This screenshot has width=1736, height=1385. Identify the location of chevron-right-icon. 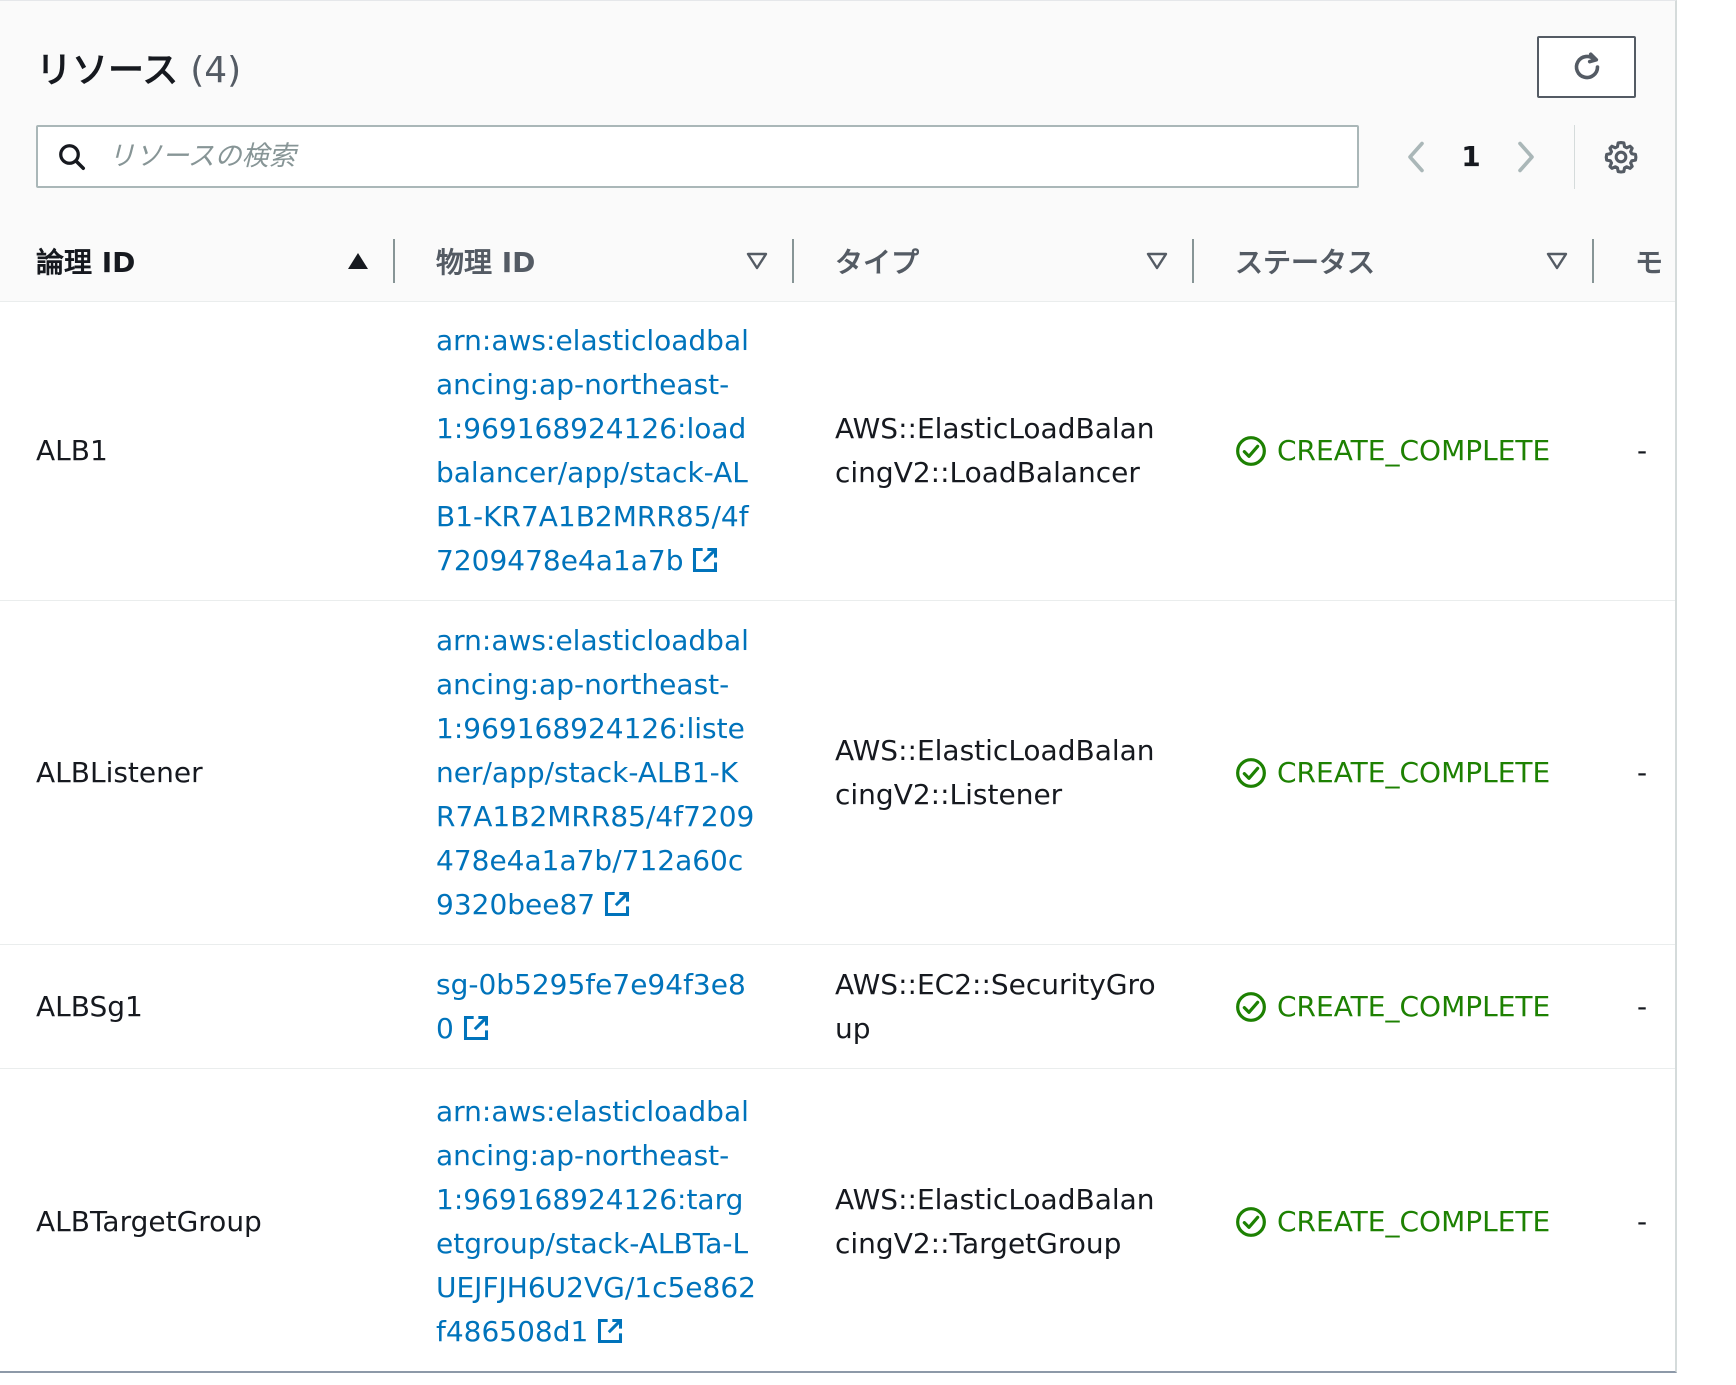
(1526, 156).